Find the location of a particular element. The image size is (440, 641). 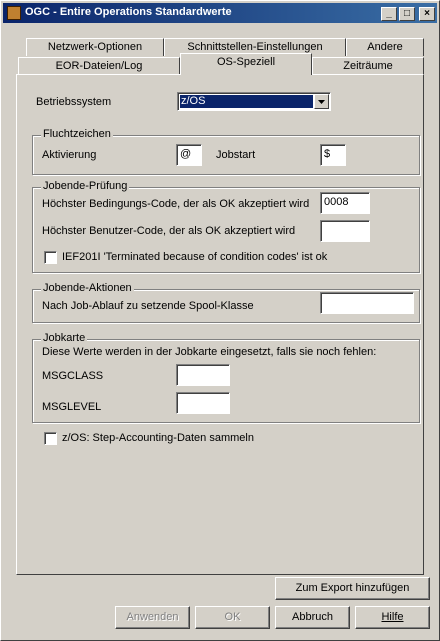

close-button: × is located at coordinates (427, 14).